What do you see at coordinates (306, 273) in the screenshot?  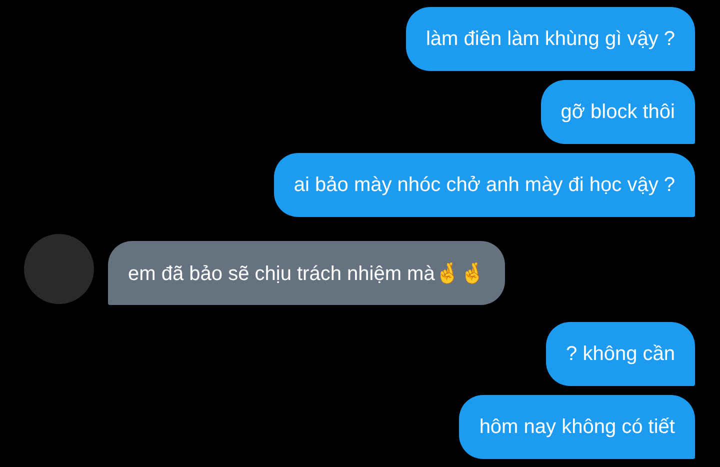 I see `received-message-bubble: em đã bảo sẽ chịu trách nhiệm mà🤞🤞` at bounding box center [306, 273].